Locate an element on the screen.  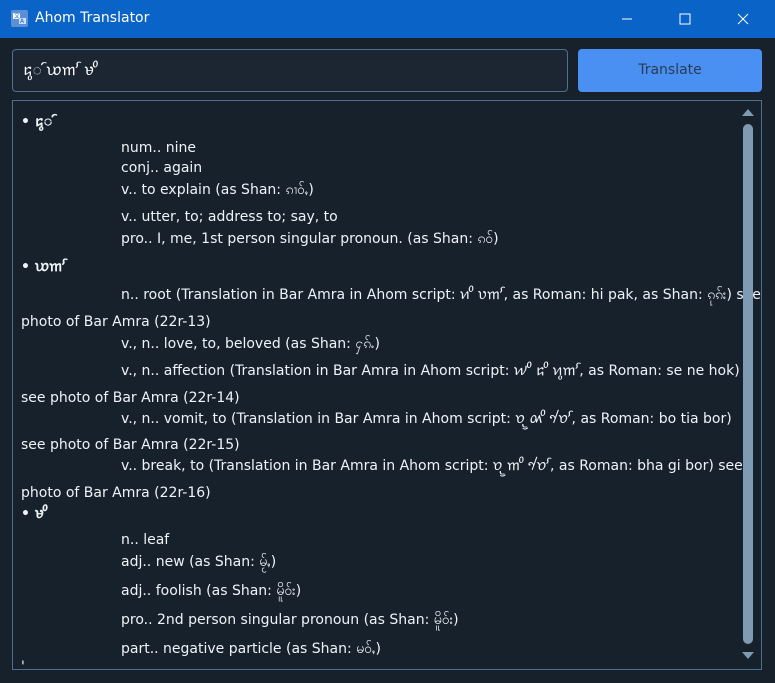
definition-line: photo of Bar Amra (22r-13) is located at coordinates (116, 322).